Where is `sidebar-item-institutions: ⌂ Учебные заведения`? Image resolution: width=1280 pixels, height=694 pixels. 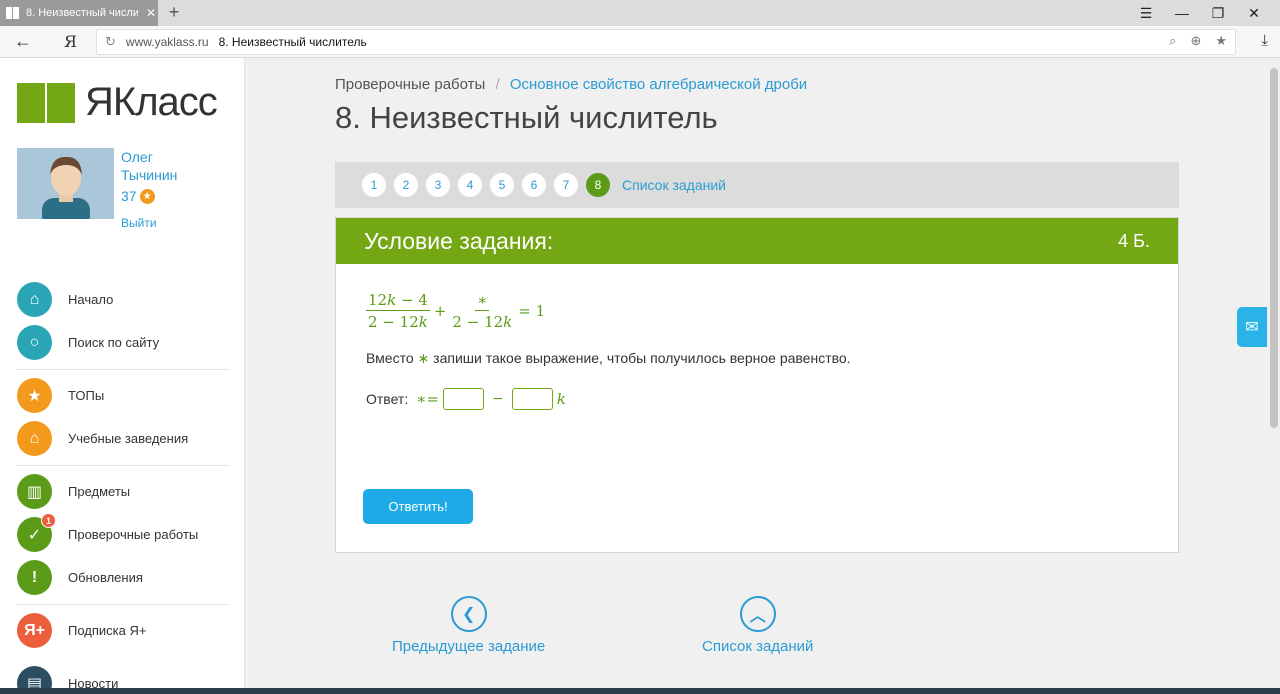
sidebar-item-institutions: ⌂ Учебные заведения is located at coordinates (102, 438).